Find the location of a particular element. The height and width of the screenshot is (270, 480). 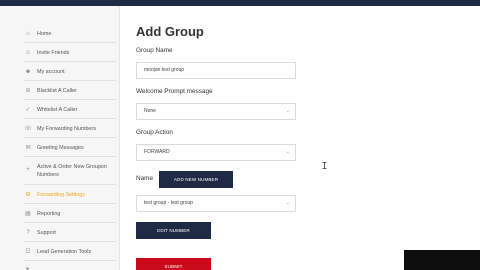

sidebar-item-label: Reporting is located at coordinates (49, 214).